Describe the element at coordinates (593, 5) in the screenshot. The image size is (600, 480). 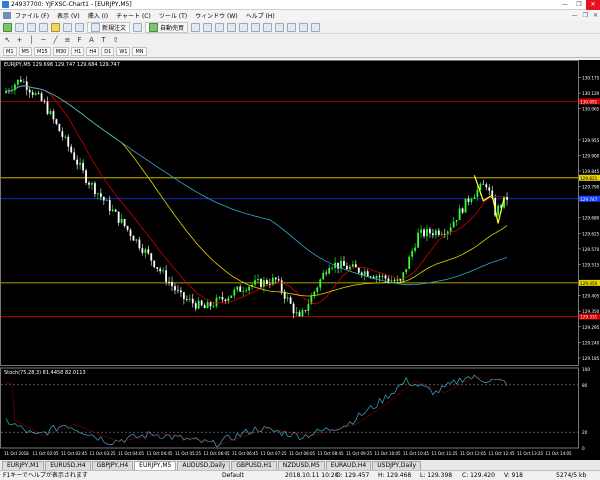
I see `close-button: ✕` at that location.